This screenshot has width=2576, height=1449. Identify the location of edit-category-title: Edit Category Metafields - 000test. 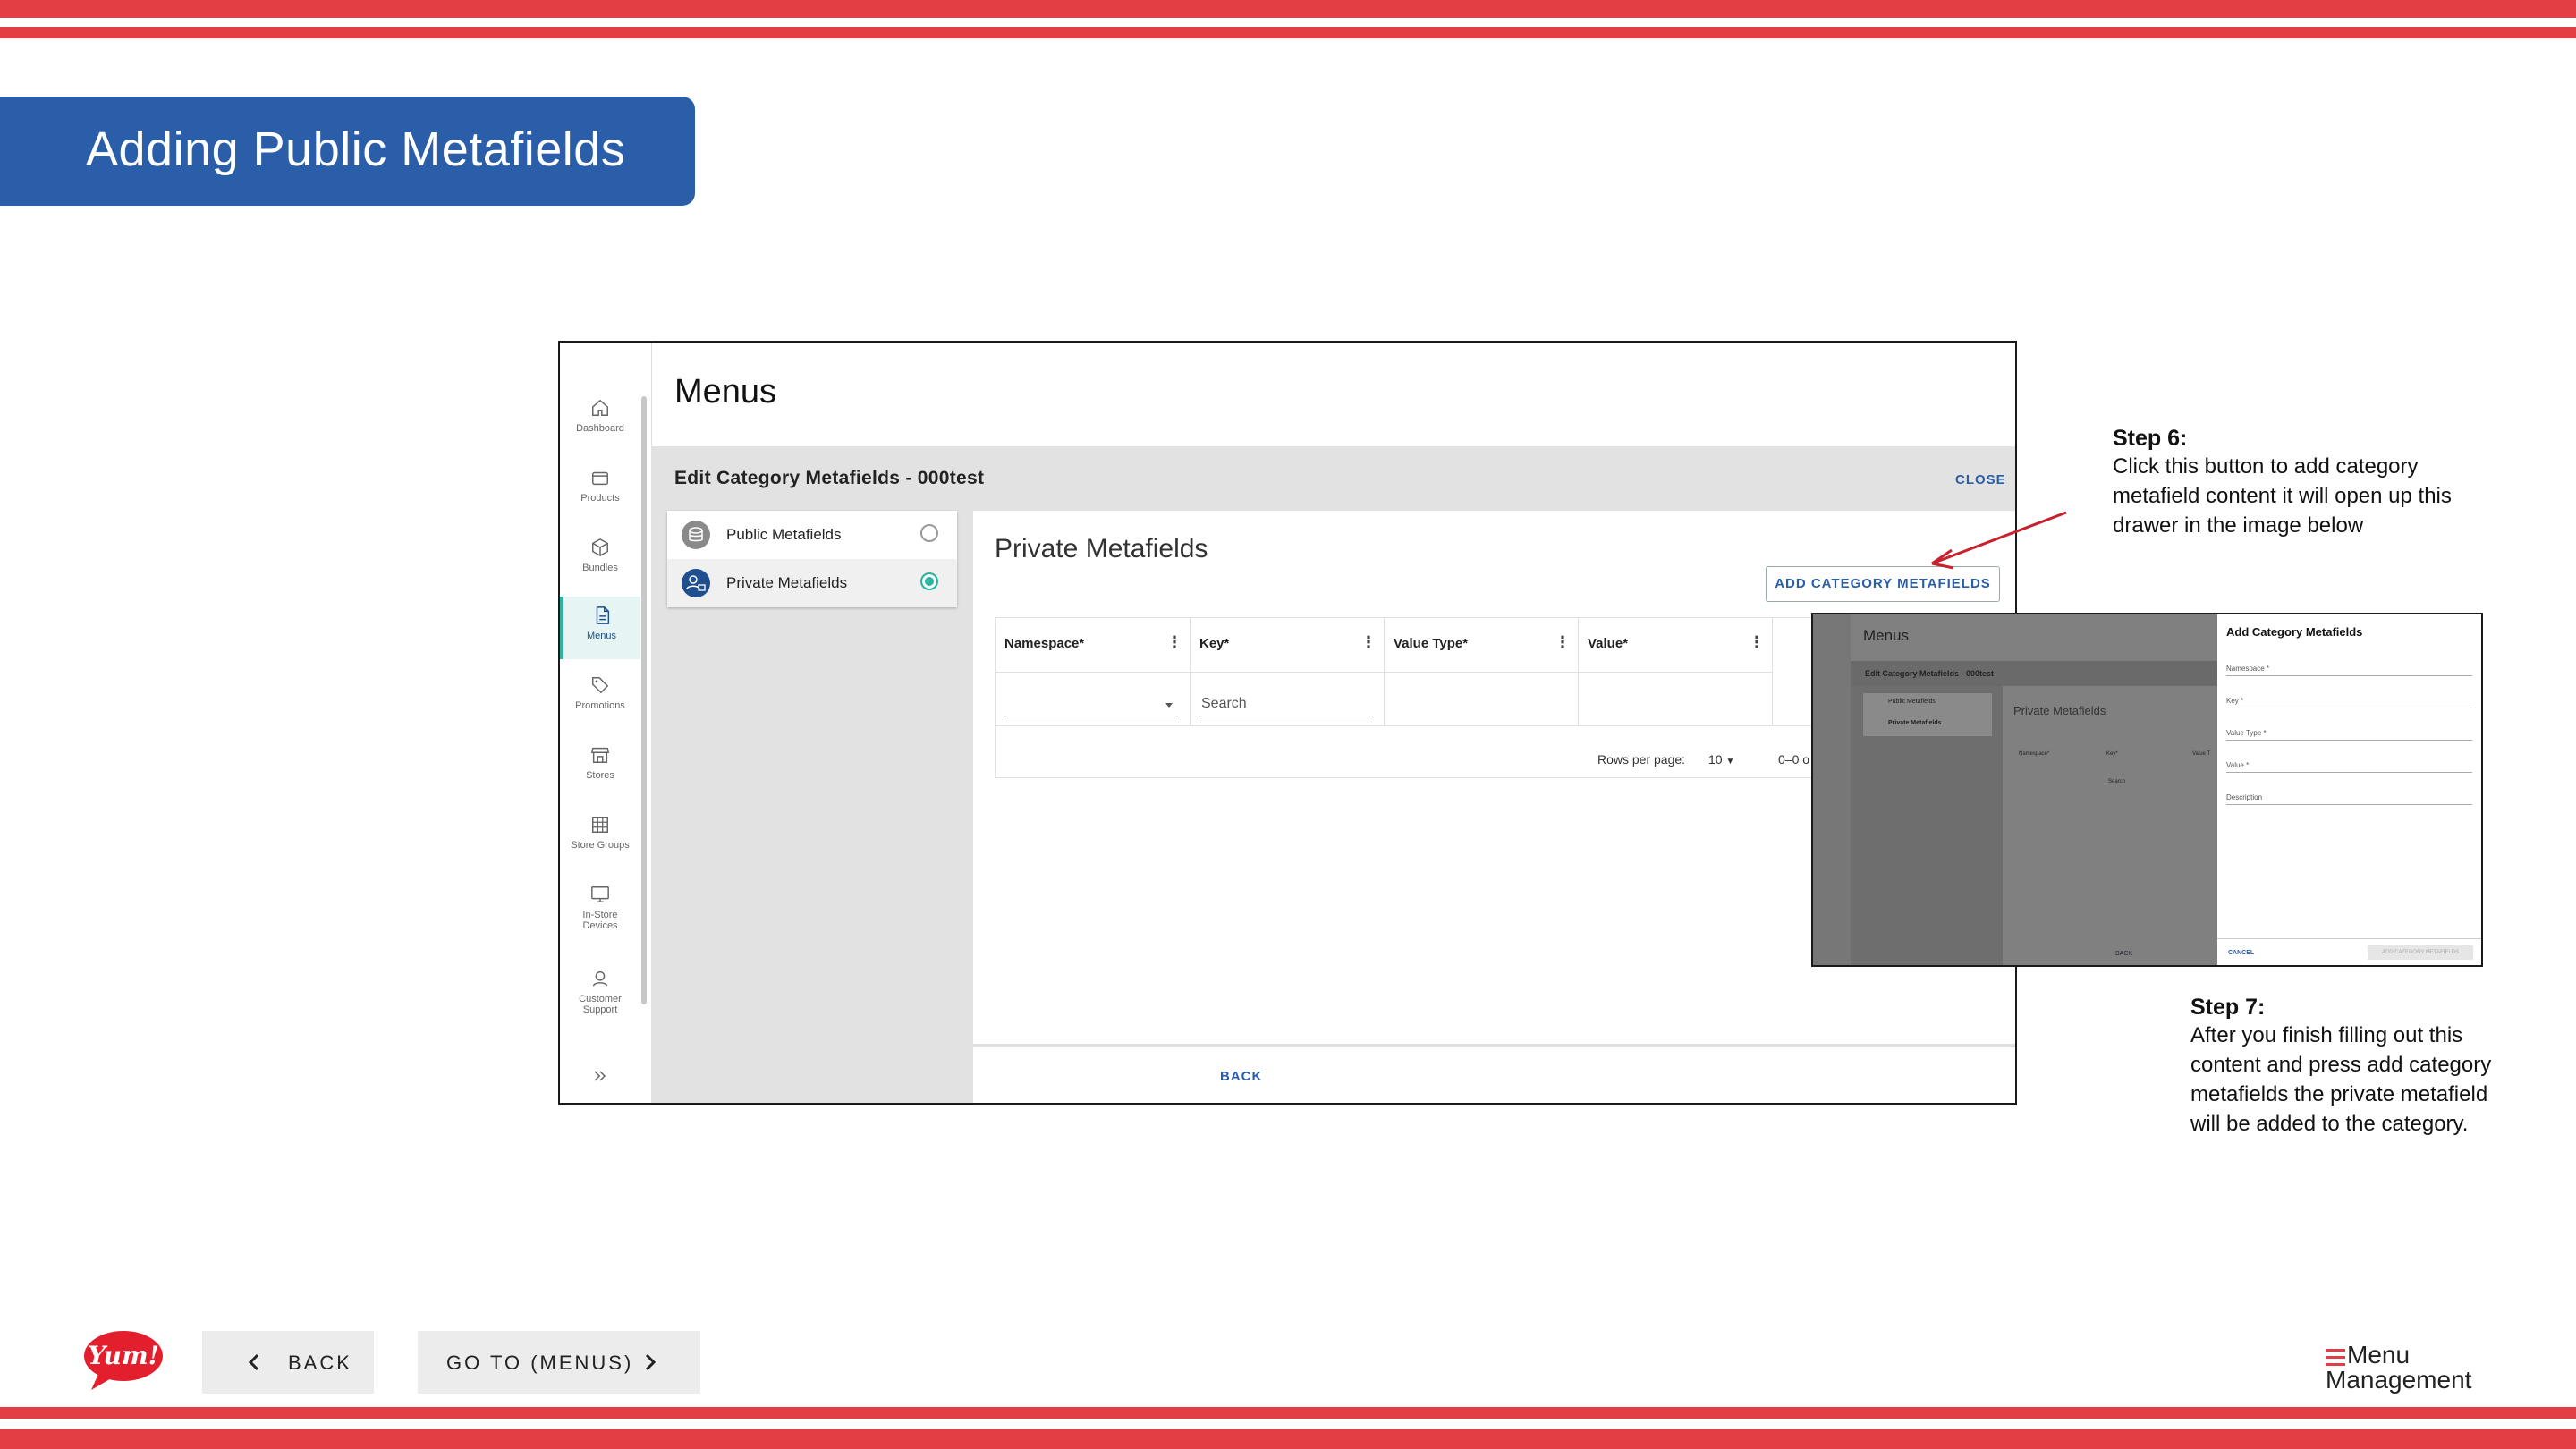
(829, 478).